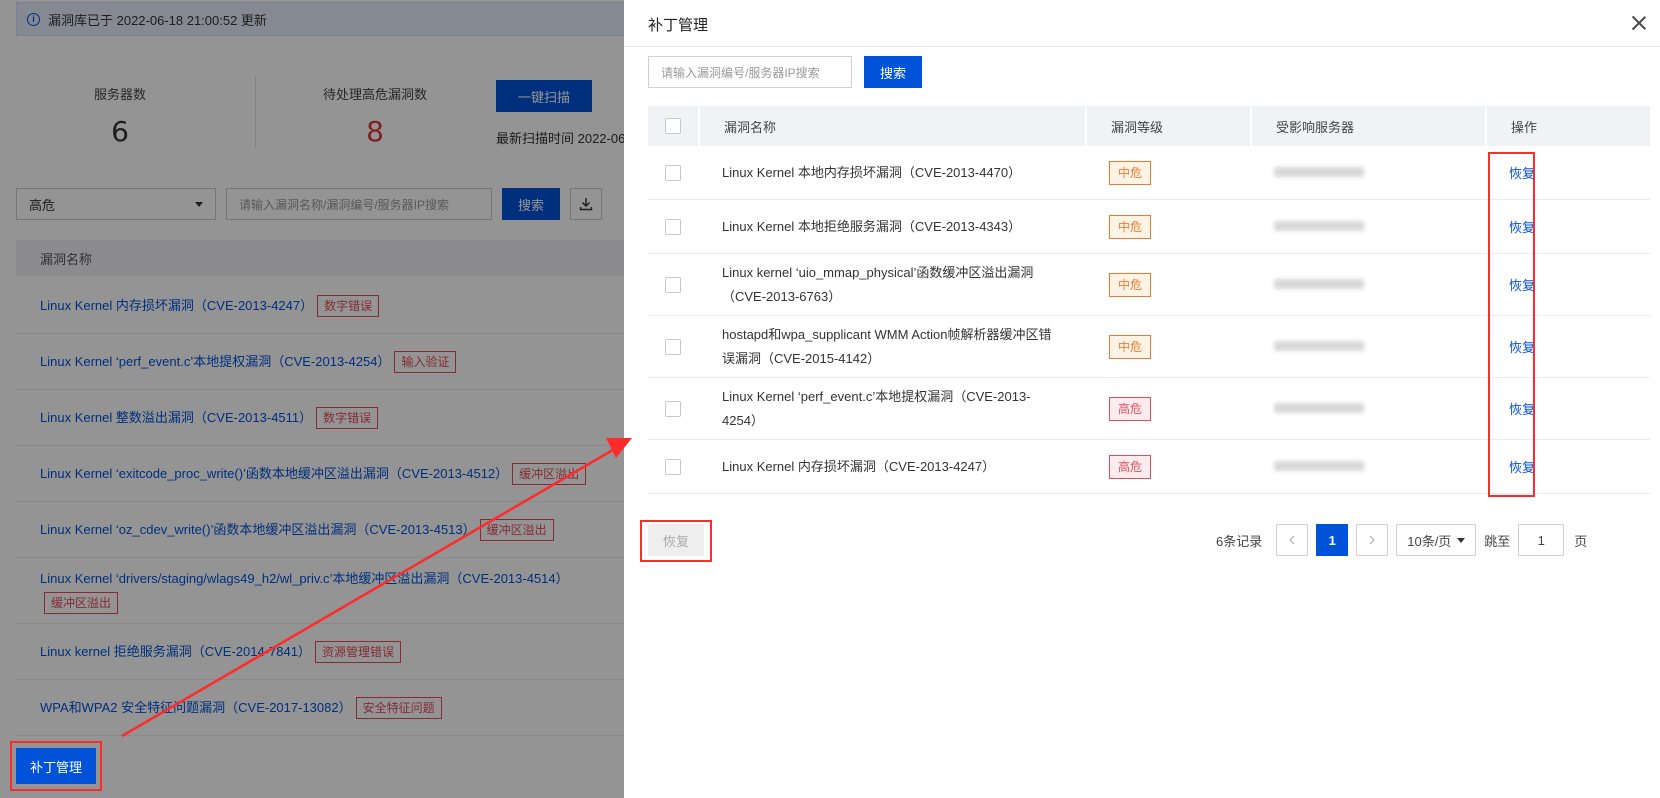  What do you see at coordinates (678, 25) in the screenshot?
I see `drawer-title: 补丁管理` at bounding box center [678, 25].